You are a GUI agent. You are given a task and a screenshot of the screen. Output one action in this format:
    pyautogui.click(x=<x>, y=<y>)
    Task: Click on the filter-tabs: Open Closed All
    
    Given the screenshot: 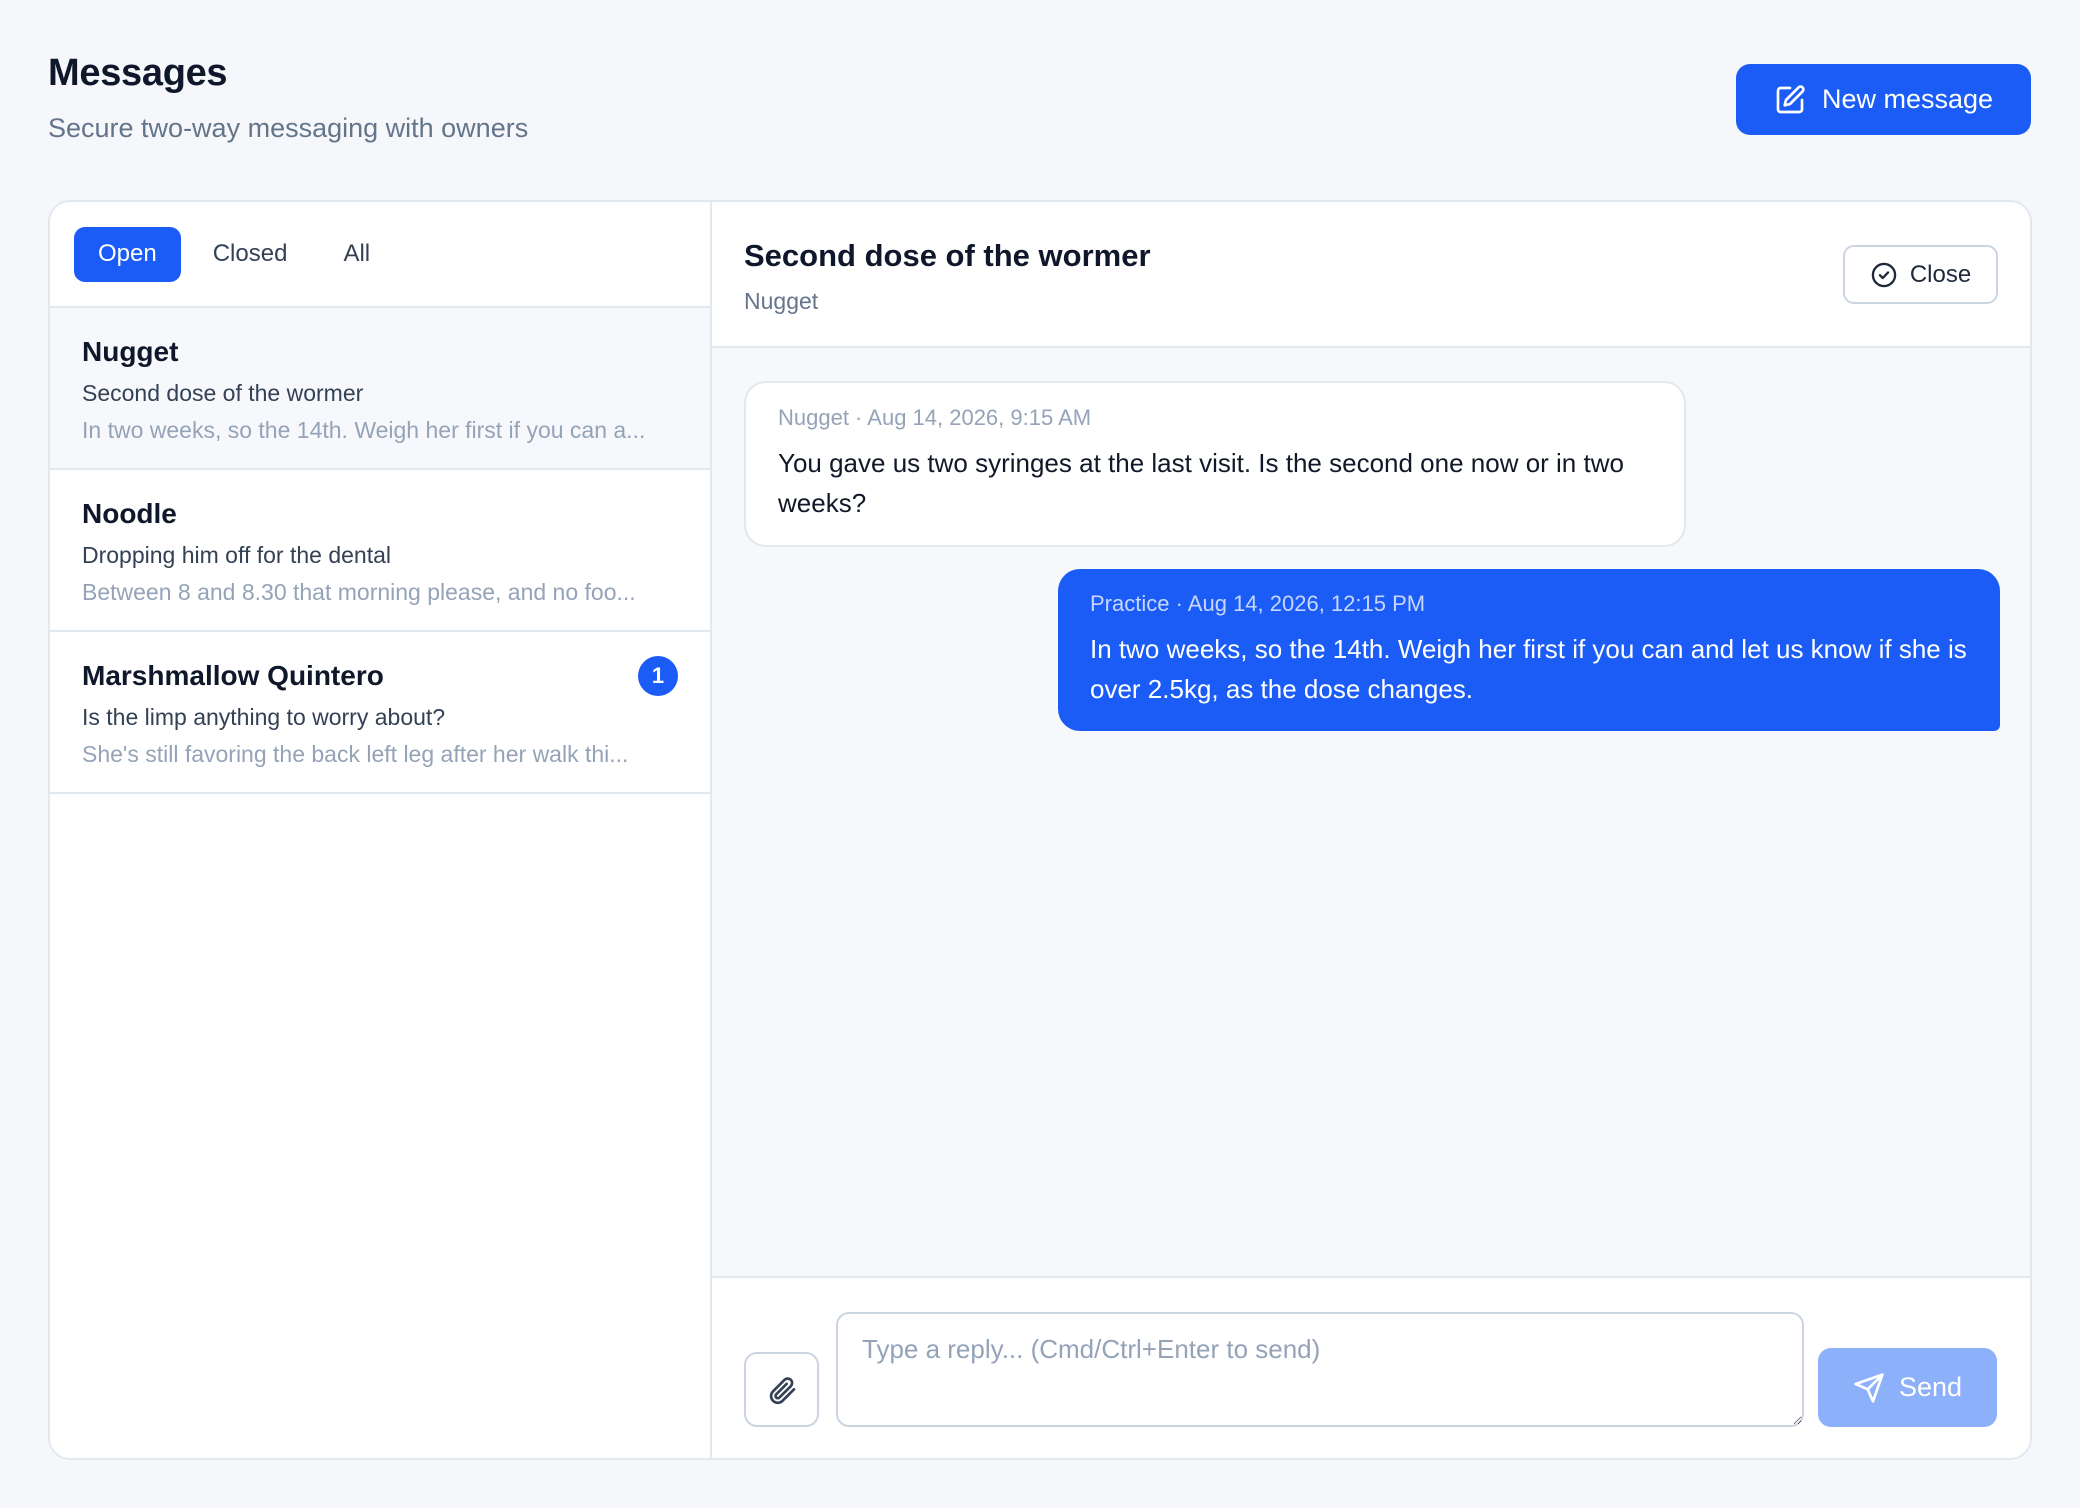 What is the action you would take?
    pyautogui.click(x=380, y=255)
    